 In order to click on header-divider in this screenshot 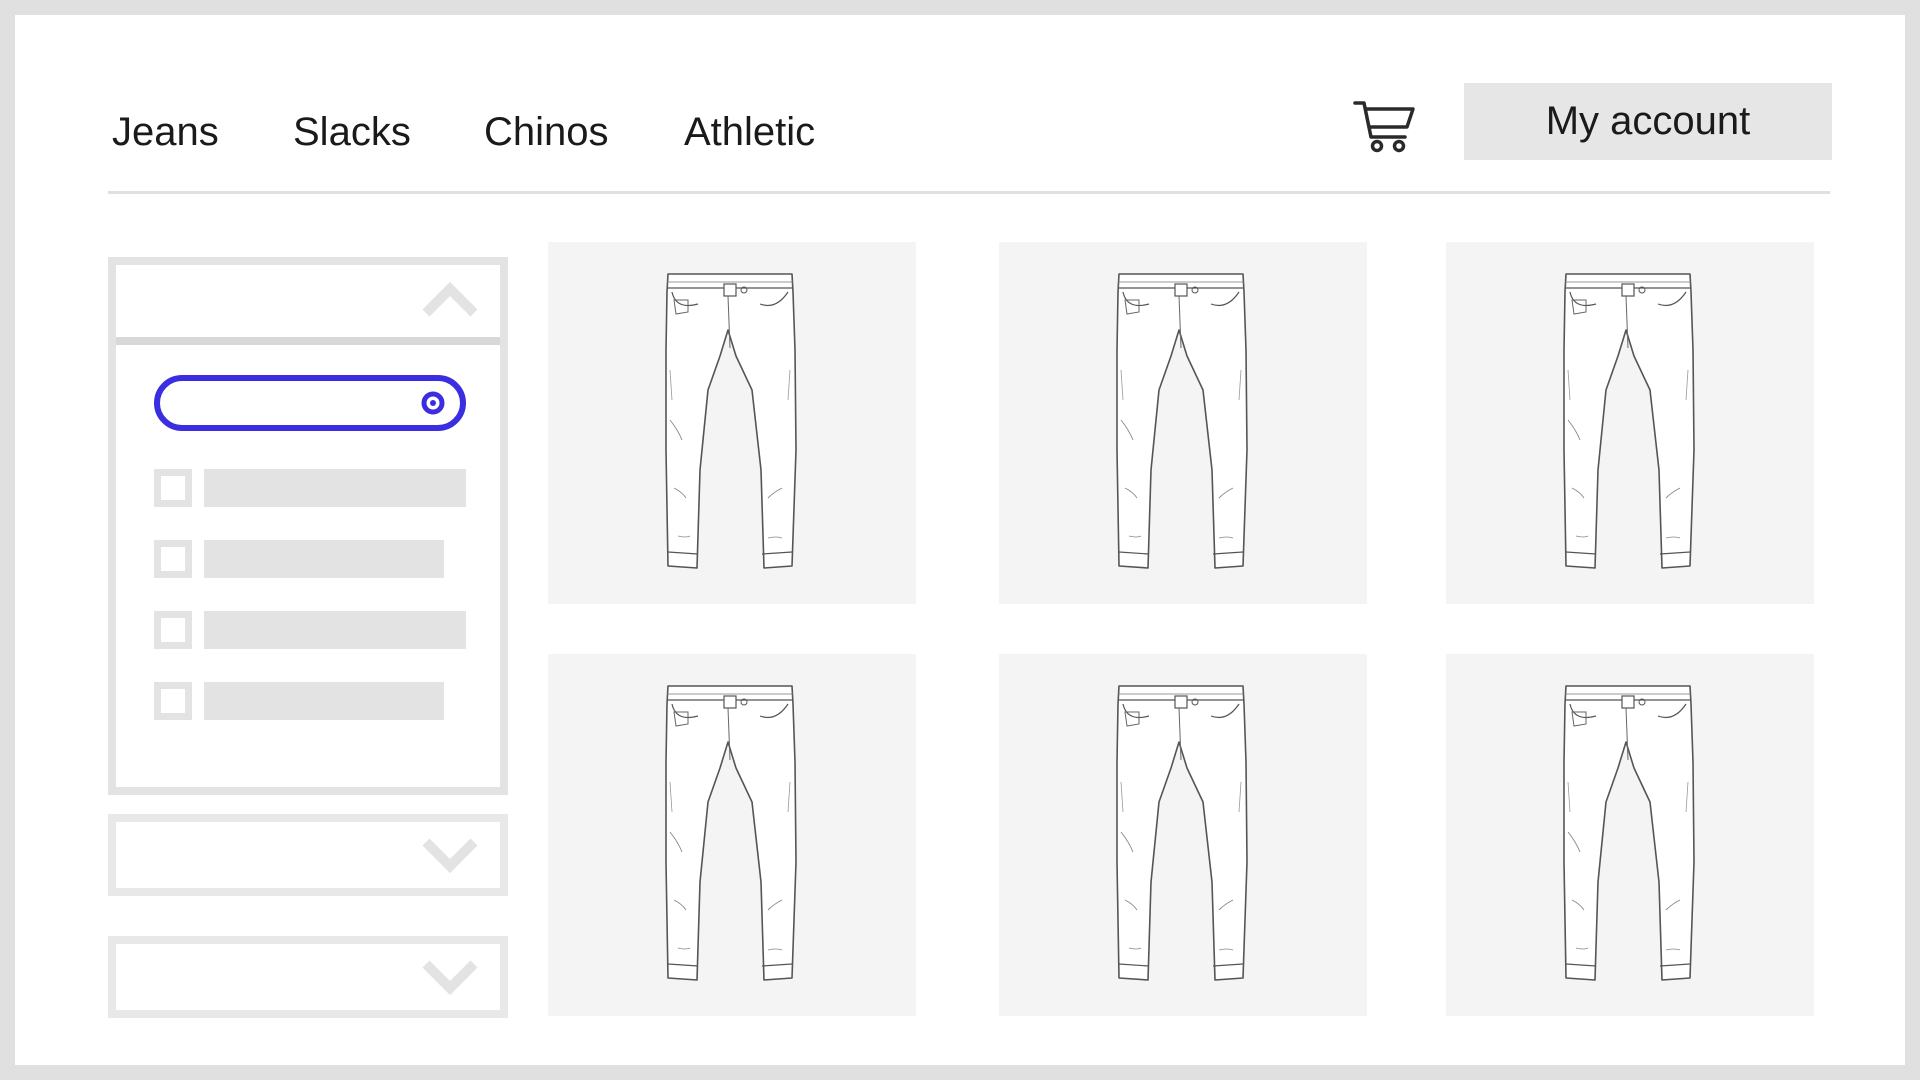, I will do `click(969, 192)`.